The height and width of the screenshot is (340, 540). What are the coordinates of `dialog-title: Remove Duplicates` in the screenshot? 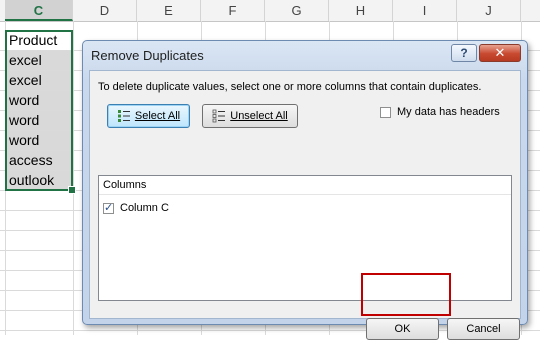 It's located at (147, 55).